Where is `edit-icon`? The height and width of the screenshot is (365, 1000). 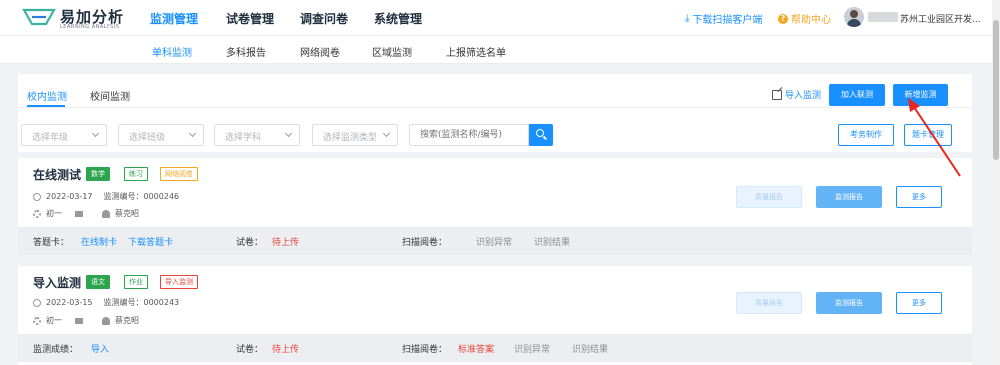
edit-icon is located at coordinates (777, 94).